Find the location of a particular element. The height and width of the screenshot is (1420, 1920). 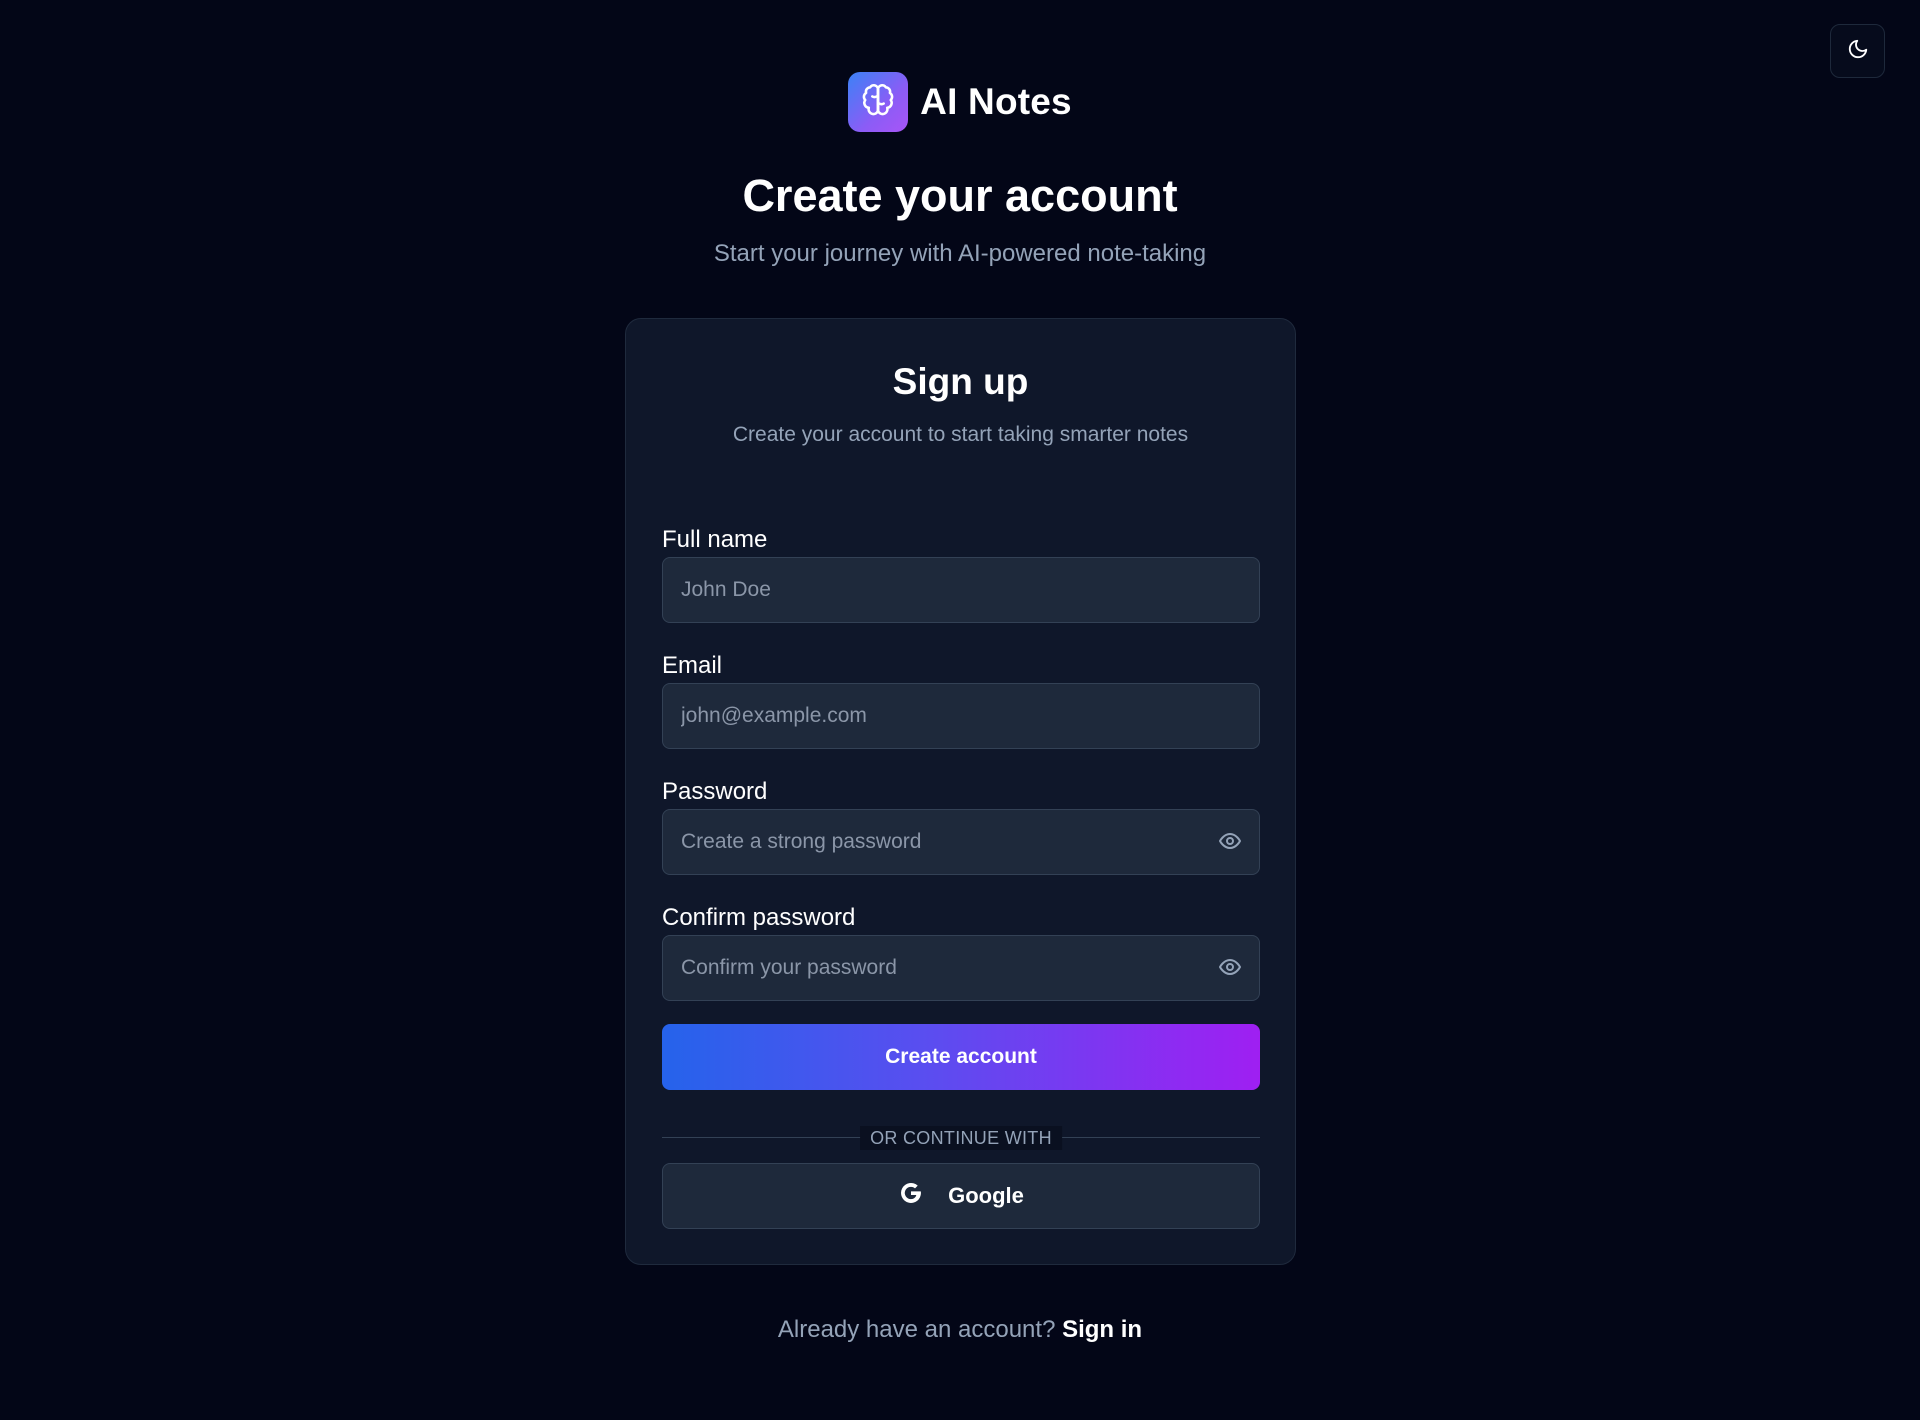

confirm-password-visibility-toggle is located at coordinates (1230, 969).